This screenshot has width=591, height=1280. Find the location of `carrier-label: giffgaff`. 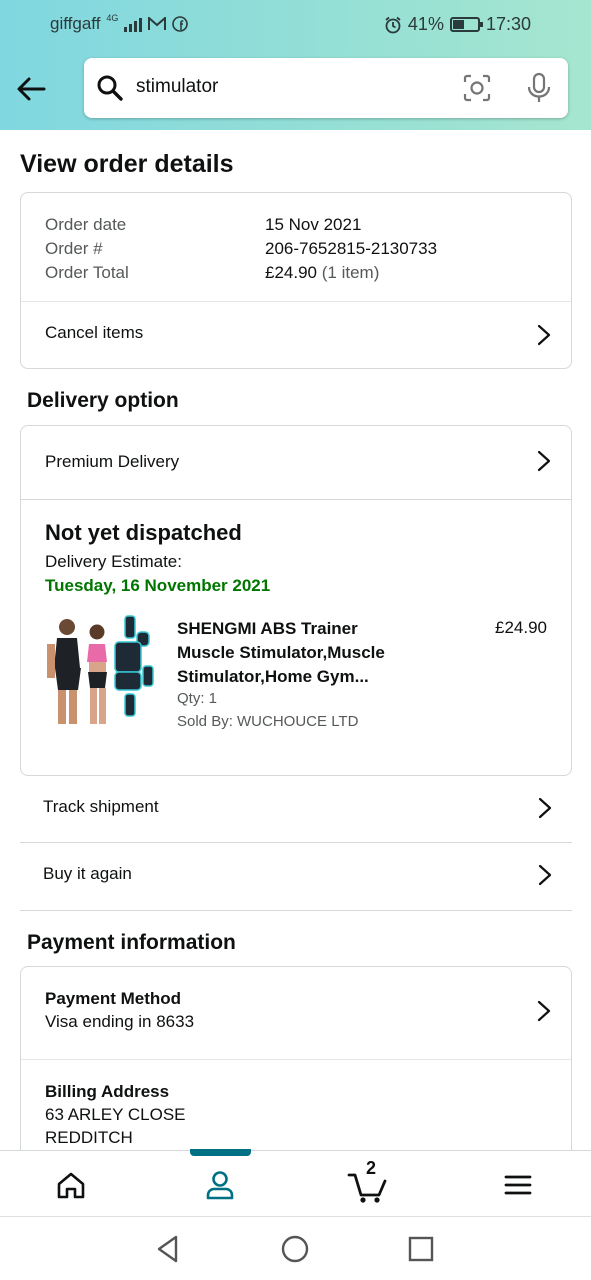

carrier-label: giffgaff is located at coordinates (75, 23).